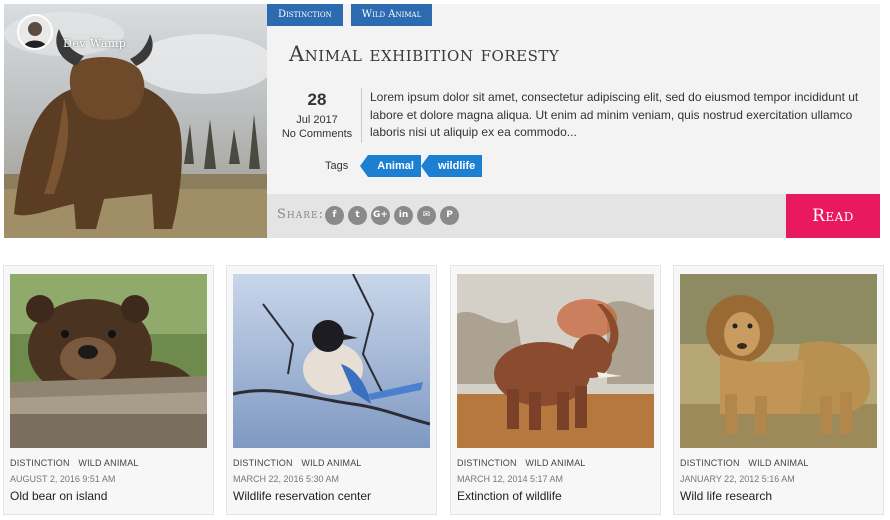  What do you see at coordinates (357, 215) in the screenshot?
I see `twitter-icon: t` at bounding box center [357, 215].